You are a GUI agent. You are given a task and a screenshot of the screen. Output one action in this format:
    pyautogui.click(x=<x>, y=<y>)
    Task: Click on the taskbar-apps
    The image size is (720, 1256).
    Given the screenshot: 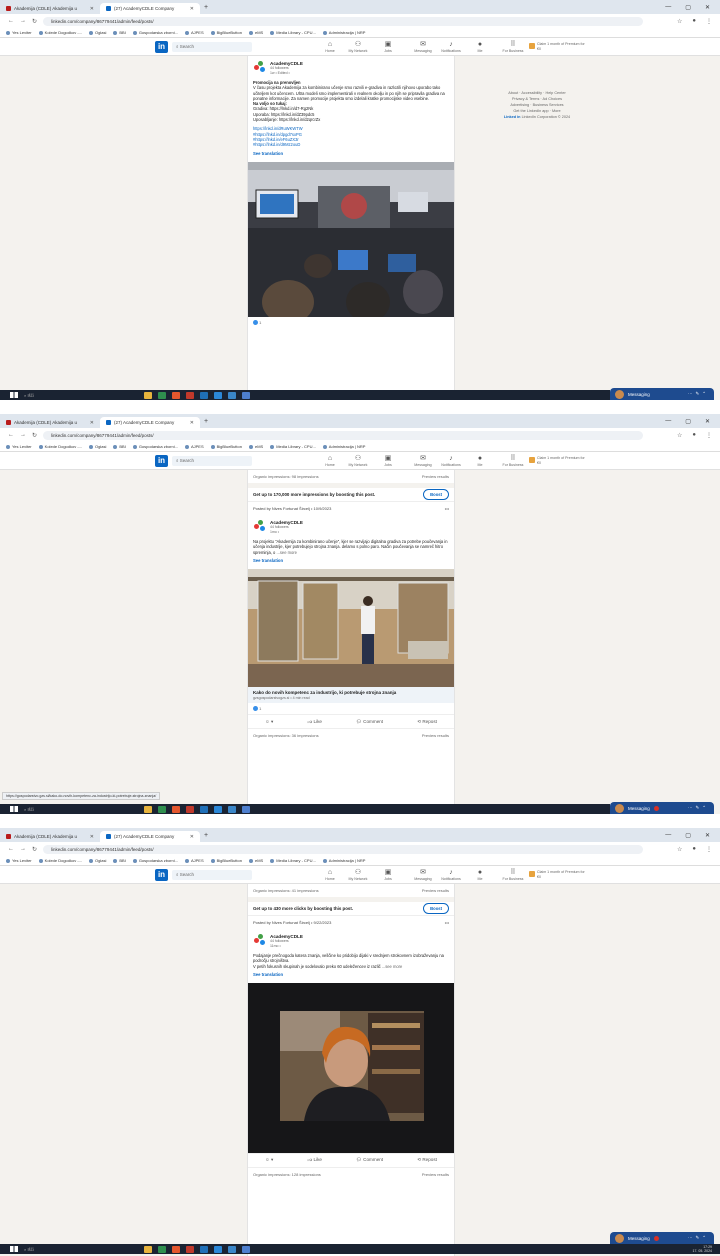 What is the action you would take?
    pyautogui.click(x=197, y=1249)
    